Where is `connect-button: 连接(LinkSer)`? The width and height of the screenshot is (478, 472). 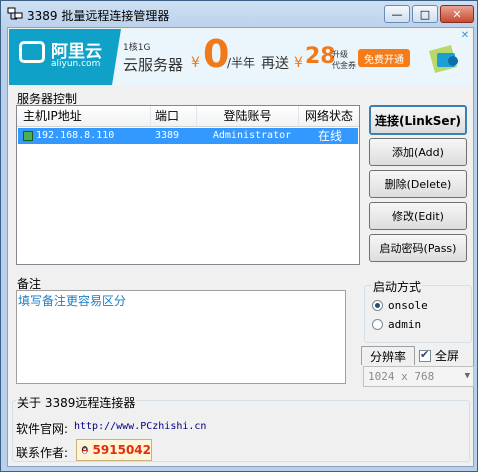 connect-button: 连接(LinkSer) is located at coordinates (418, 120).